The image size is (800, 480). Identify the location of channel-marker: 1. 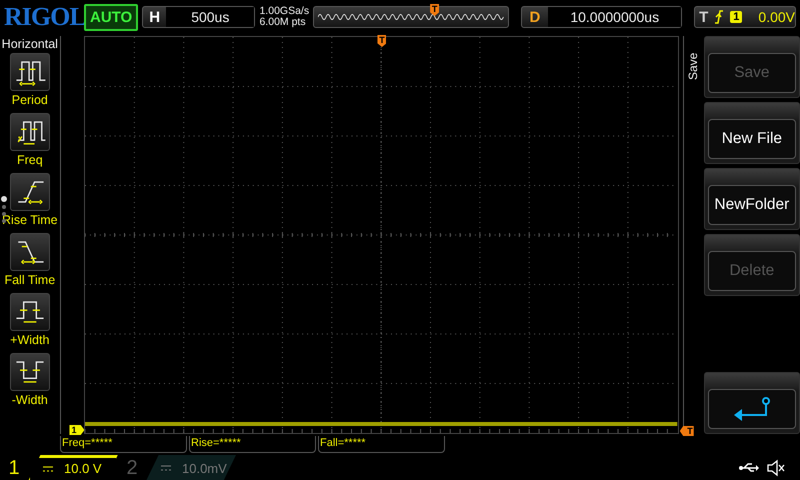
(76, 430).